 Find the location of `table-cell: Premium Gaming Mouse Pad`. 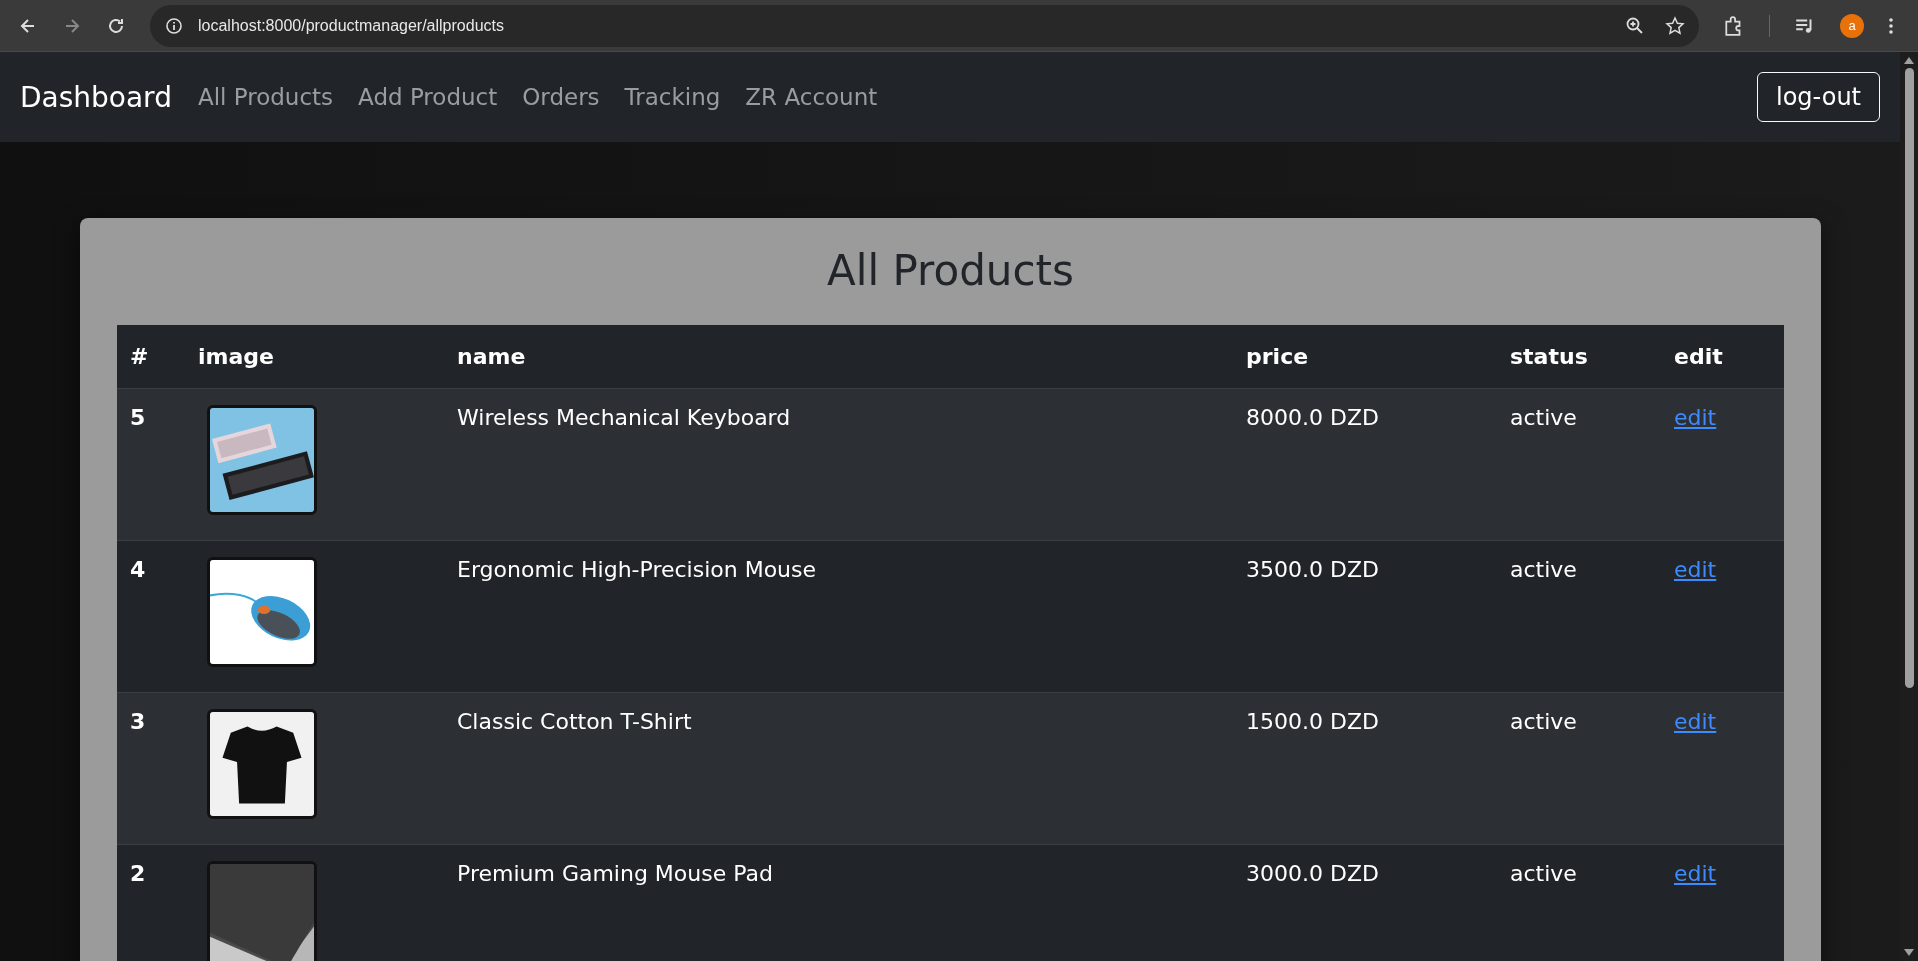

table-cell: Premium Gaming Mouse Pad is located at coordinates (838, 902).